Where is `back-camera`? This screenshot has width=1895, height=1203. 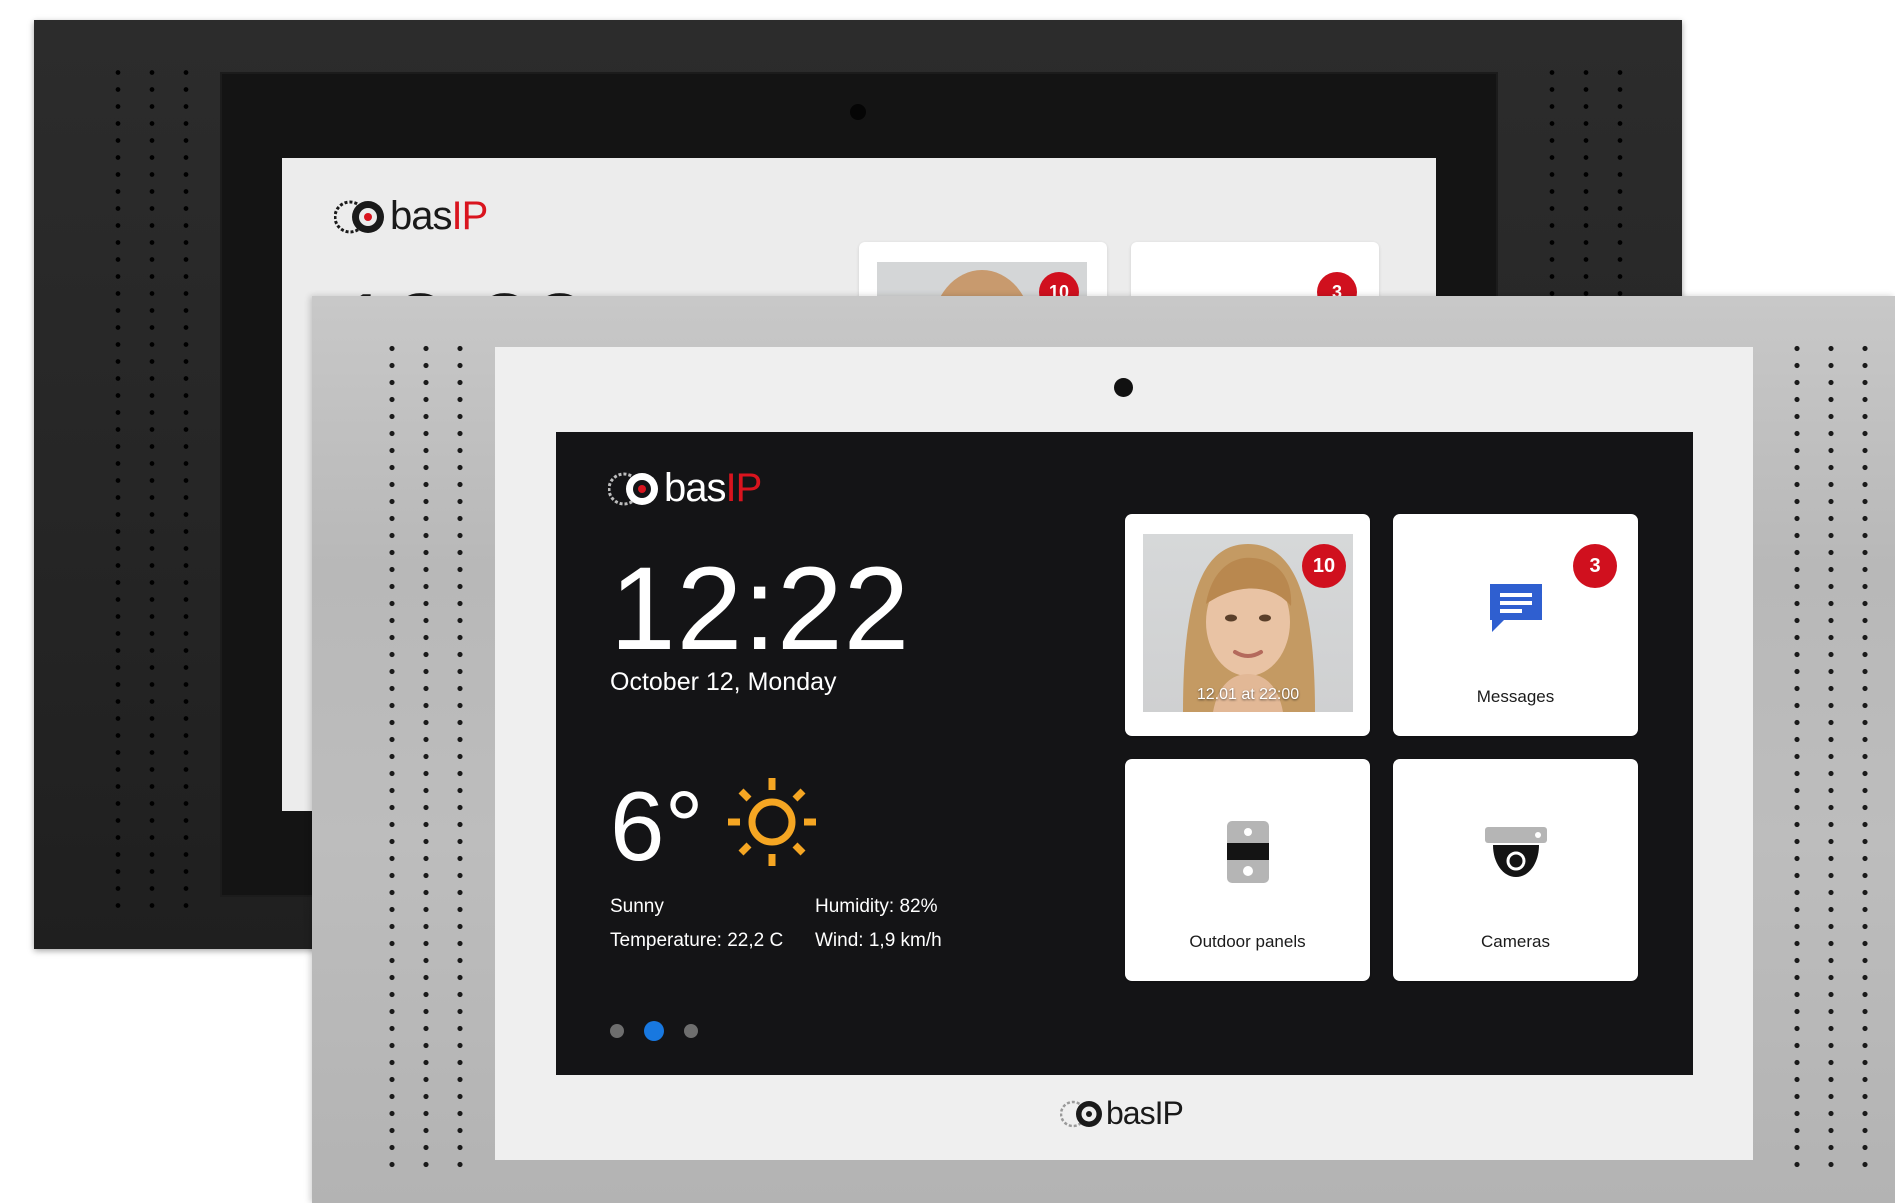 back-camera is located at coordinates (858, 112).